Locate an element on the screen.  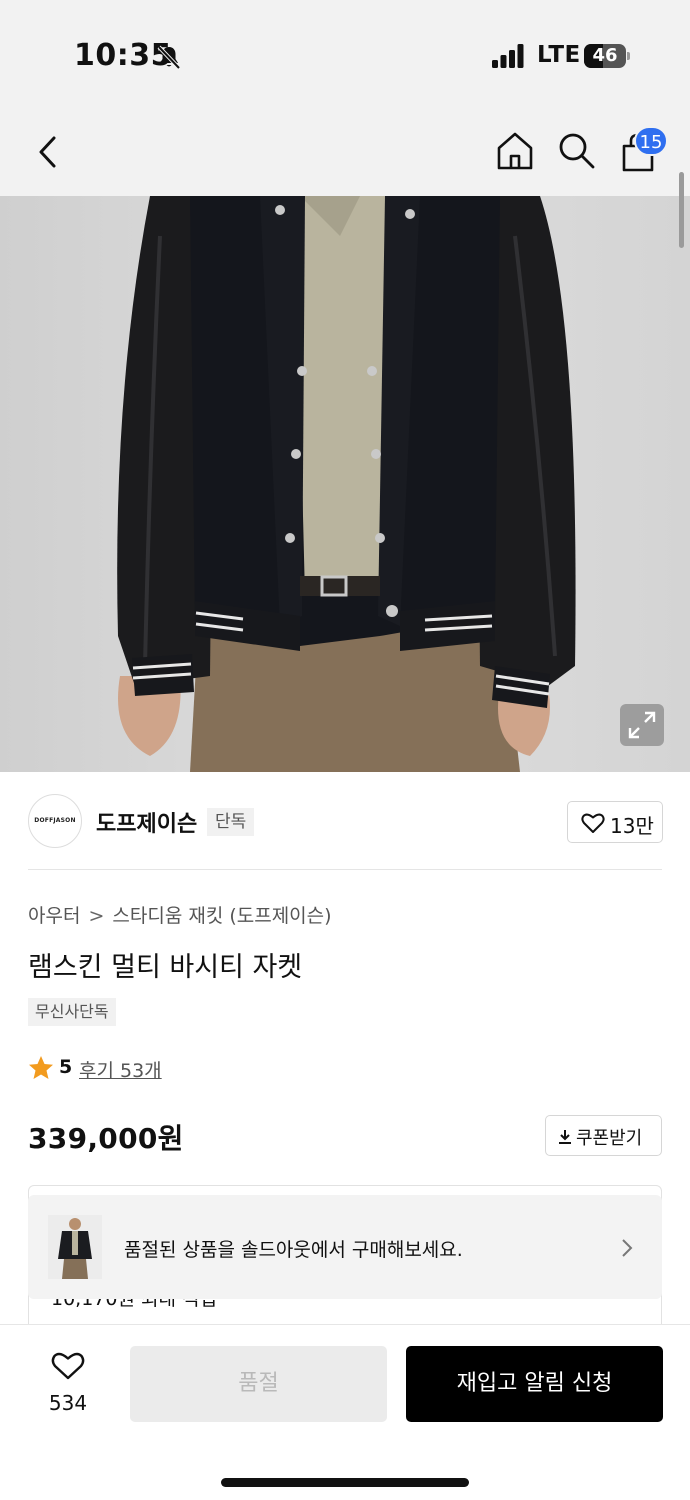
coupon-button: 쿠폰받기 is located at coordinates (603, 1135).